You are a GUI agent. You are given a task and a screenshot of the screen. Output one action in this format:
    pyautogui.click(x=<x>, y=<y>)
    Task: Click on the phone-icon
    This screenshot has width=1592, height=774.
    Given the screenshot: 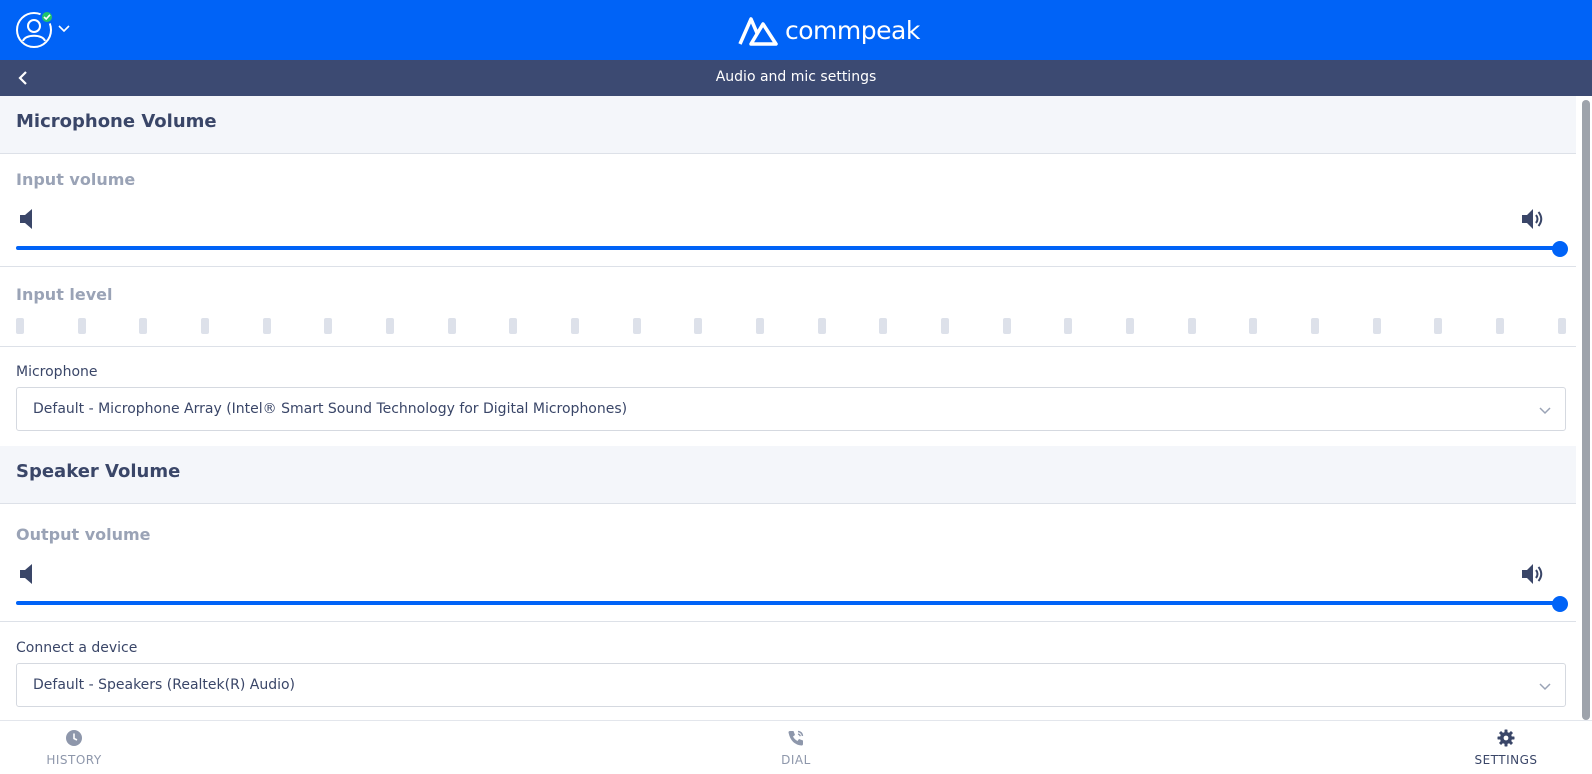 What is the action you would take?
    pyautogui.click(x=796, y=738)
    